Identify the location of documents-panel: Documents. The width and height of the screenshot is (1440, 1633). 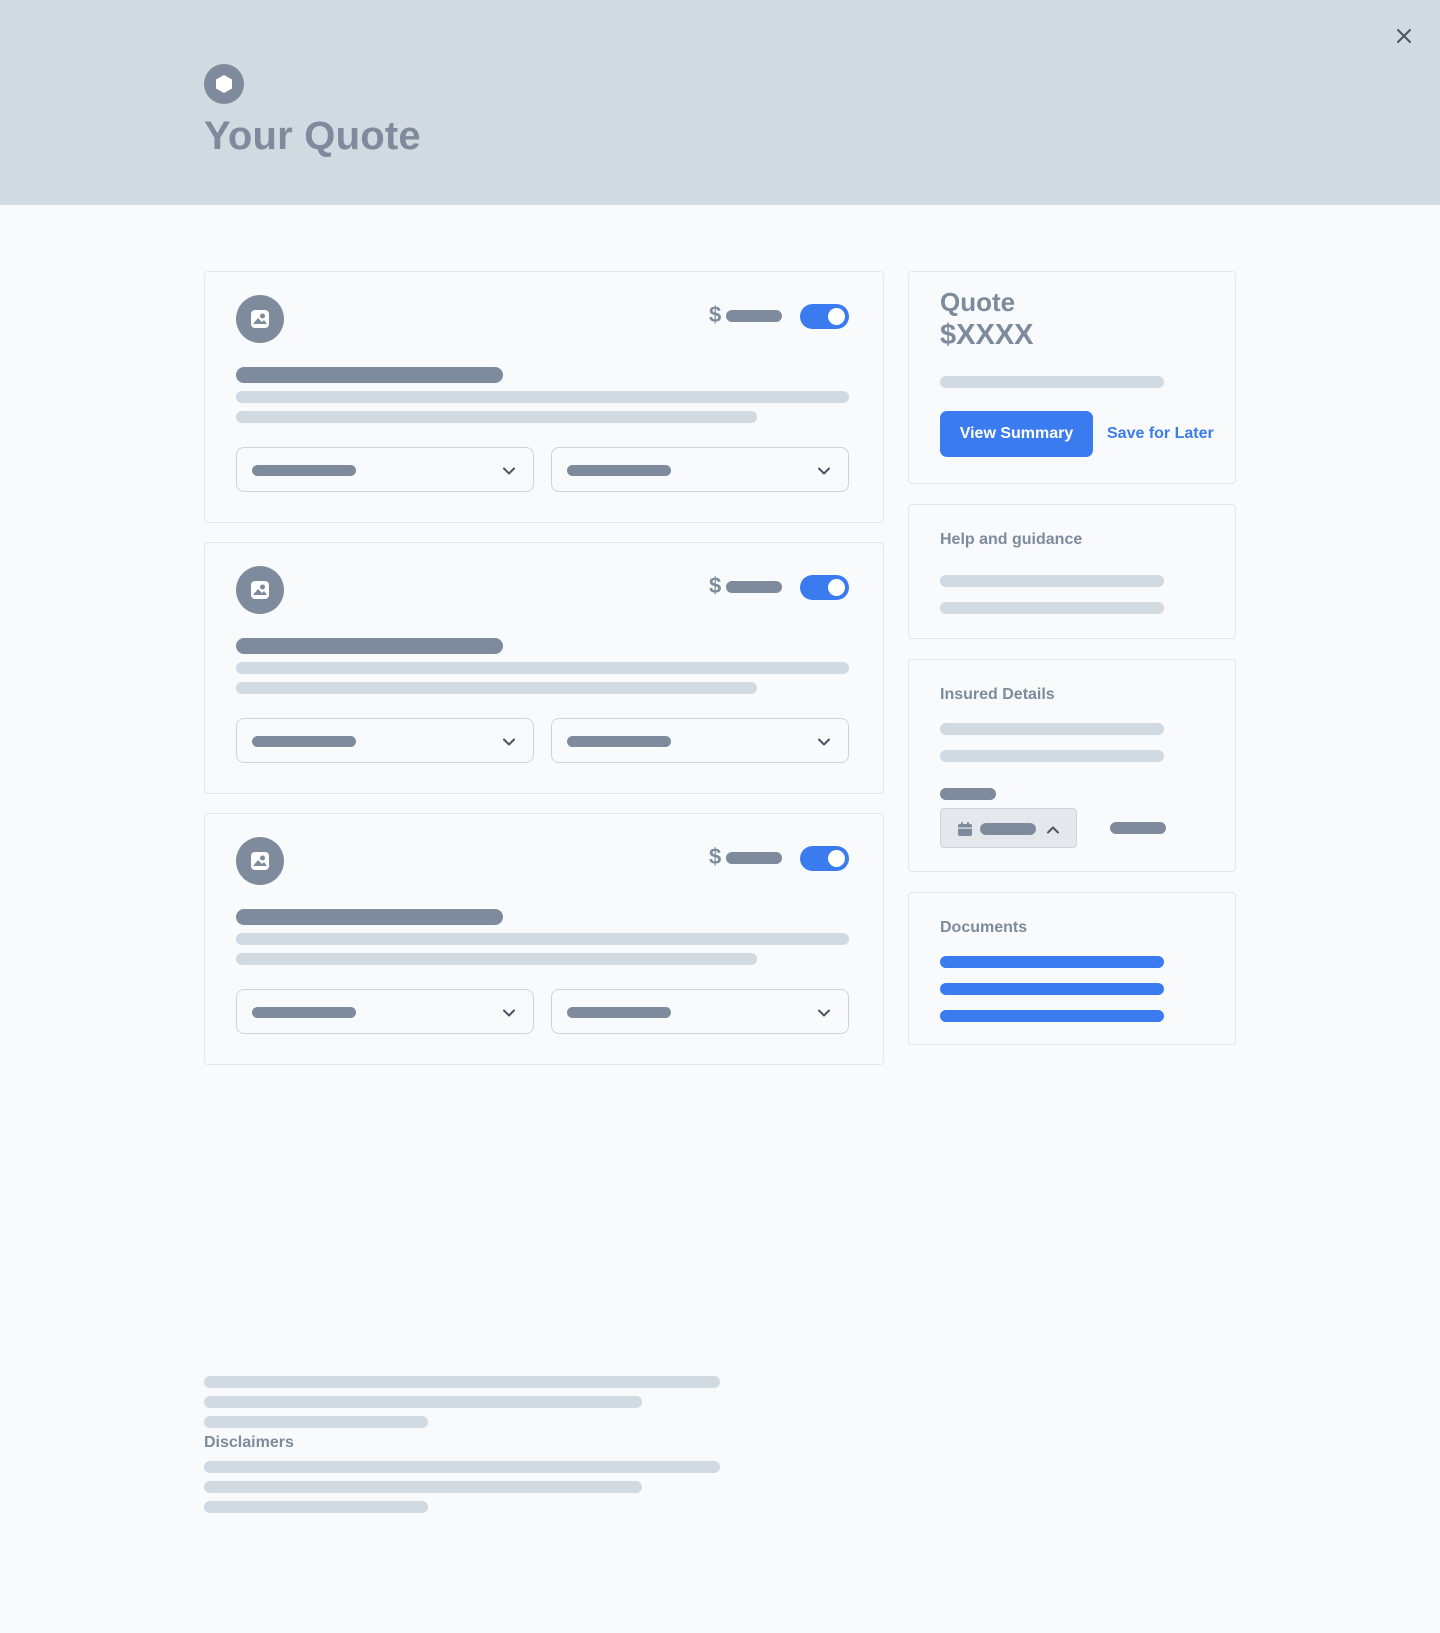
(1072, 968).